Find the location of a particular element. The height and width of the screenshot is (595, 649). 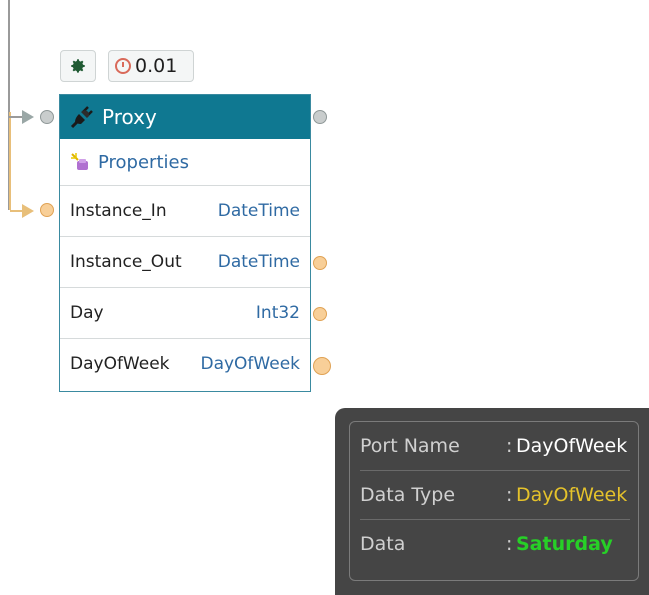

port-row-instance-out: Instance_Out DateTime is located at coordinates (185, 261).